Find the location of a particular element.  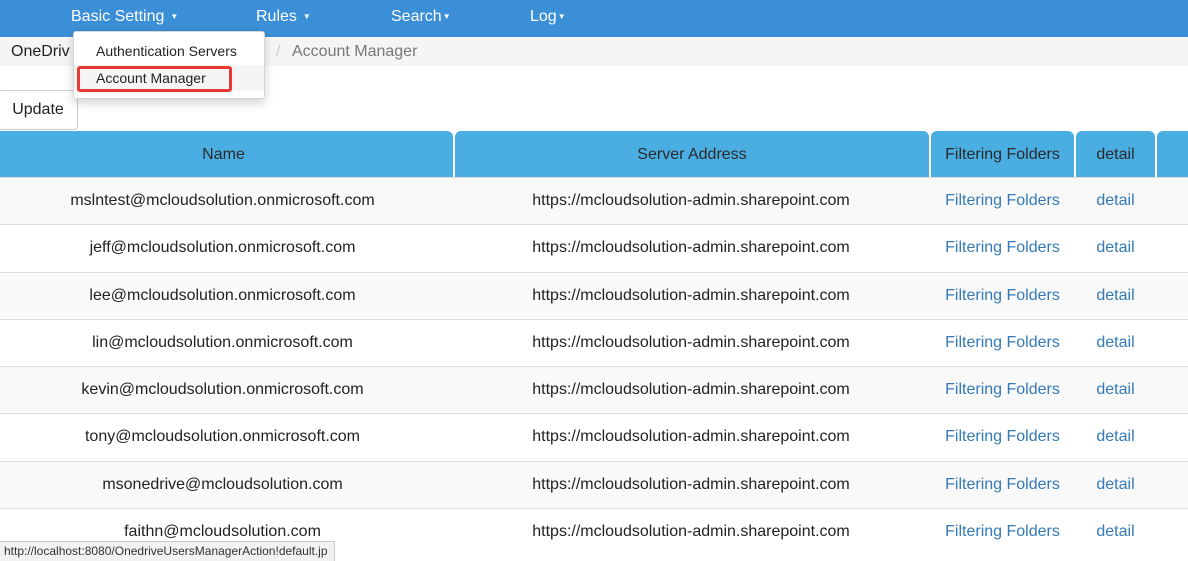

menu-item-account-manager: Account Manager is located at coordinates (169, 78).